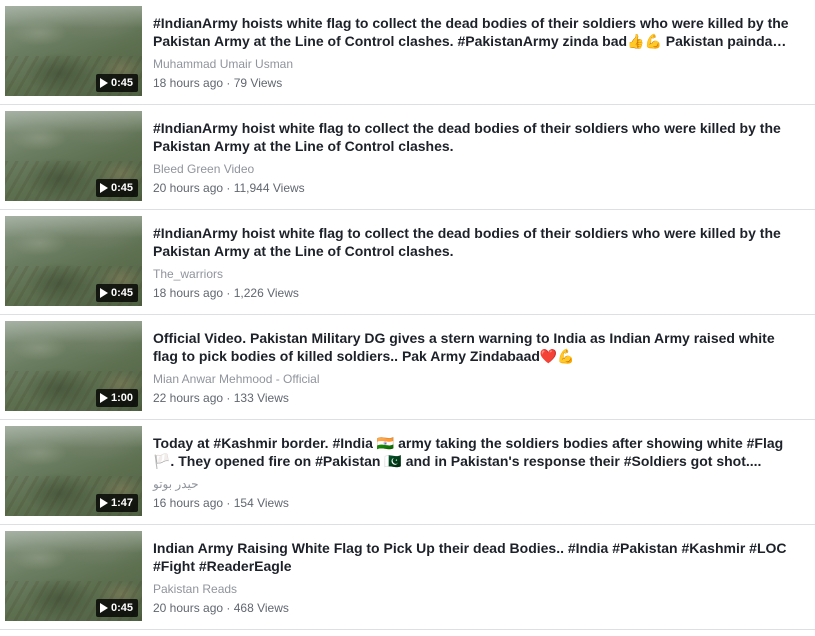 This screenshot has width=815, height=636. I want to click on channel-name: حیدر بوتو, so click(478, 484).